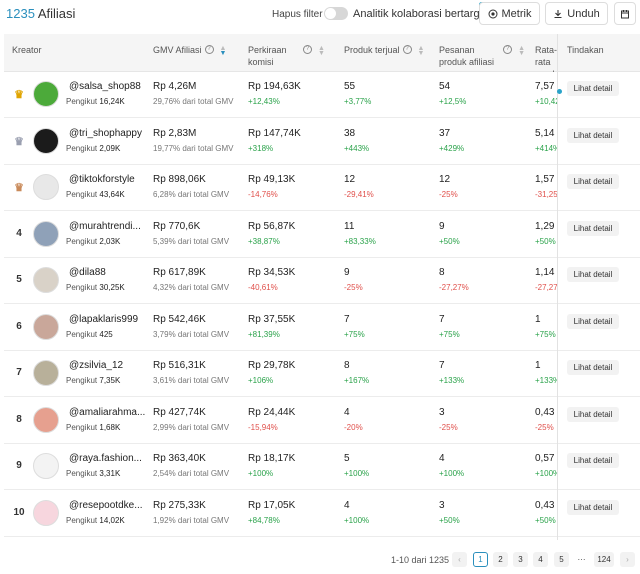  Describe the element at coordinates (191, 380) in the screenshot. I see `gmv-share: 3,61% dari total GMV` at that location.